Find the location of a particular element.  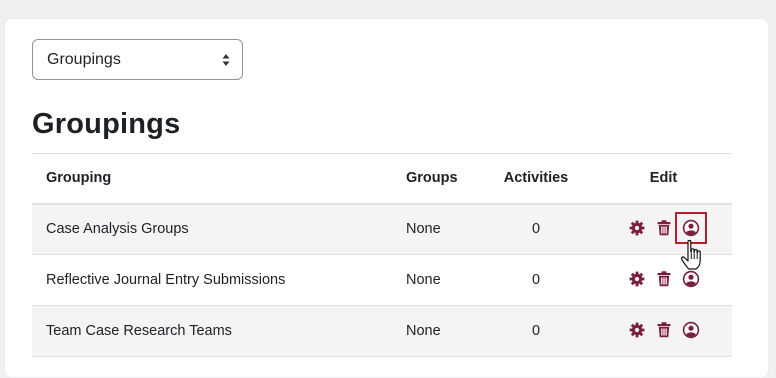

table-row: Case Analysis Groups None 0 is located at coordinates (382, 229).